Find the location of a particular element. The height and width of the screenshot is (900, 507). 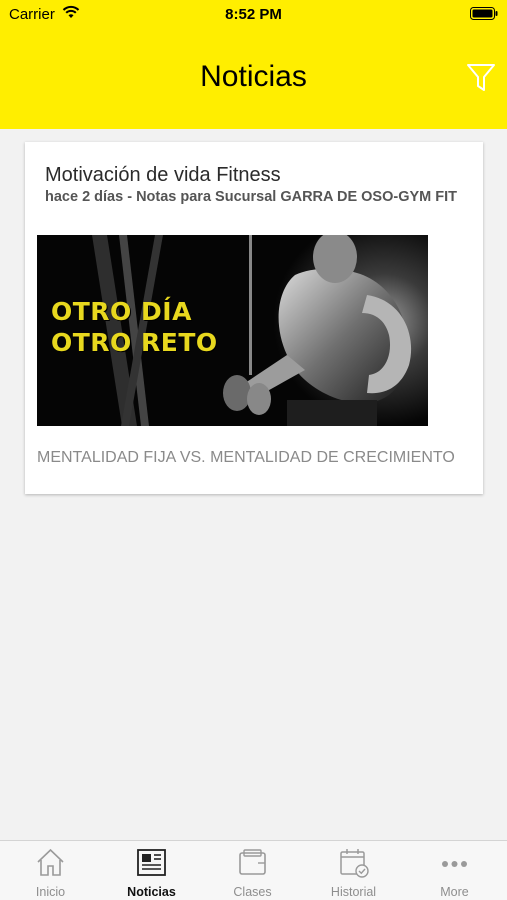

tab-bar: Inicio Noticias Clases Historial More is located at coordinates (253, 870).